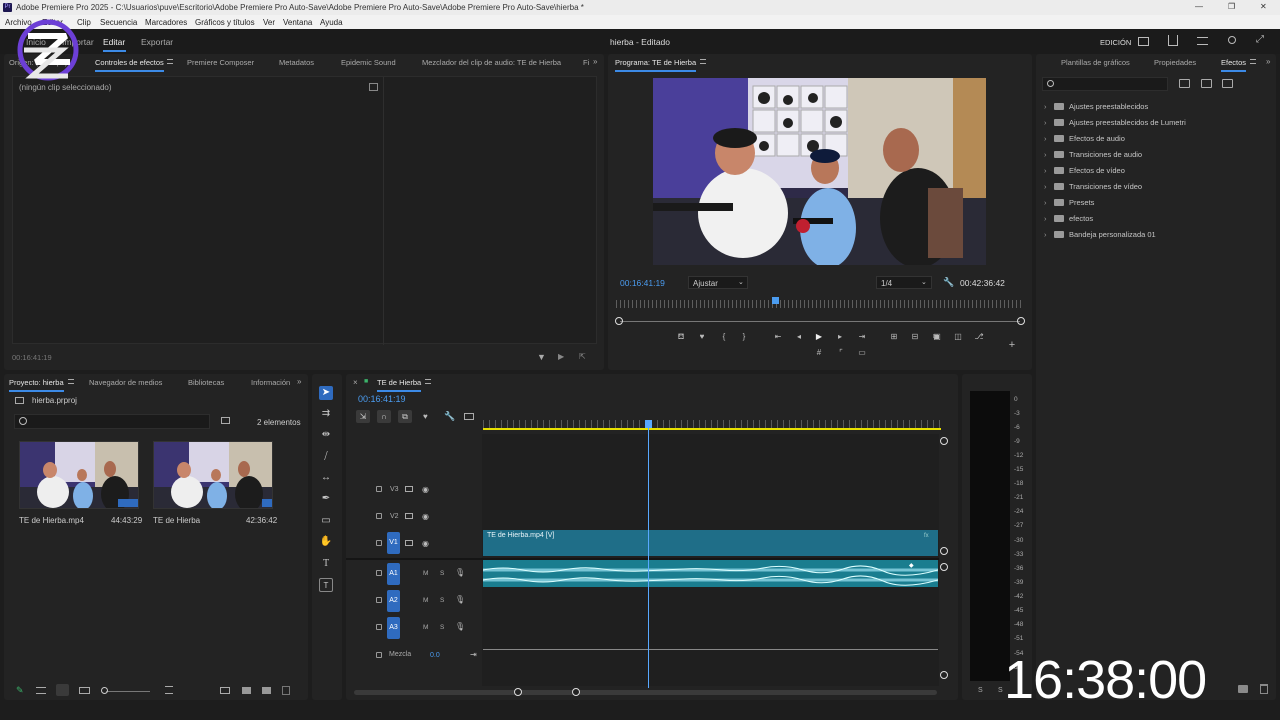  I want to click on frame-icon: ▭, so click(862, 353).